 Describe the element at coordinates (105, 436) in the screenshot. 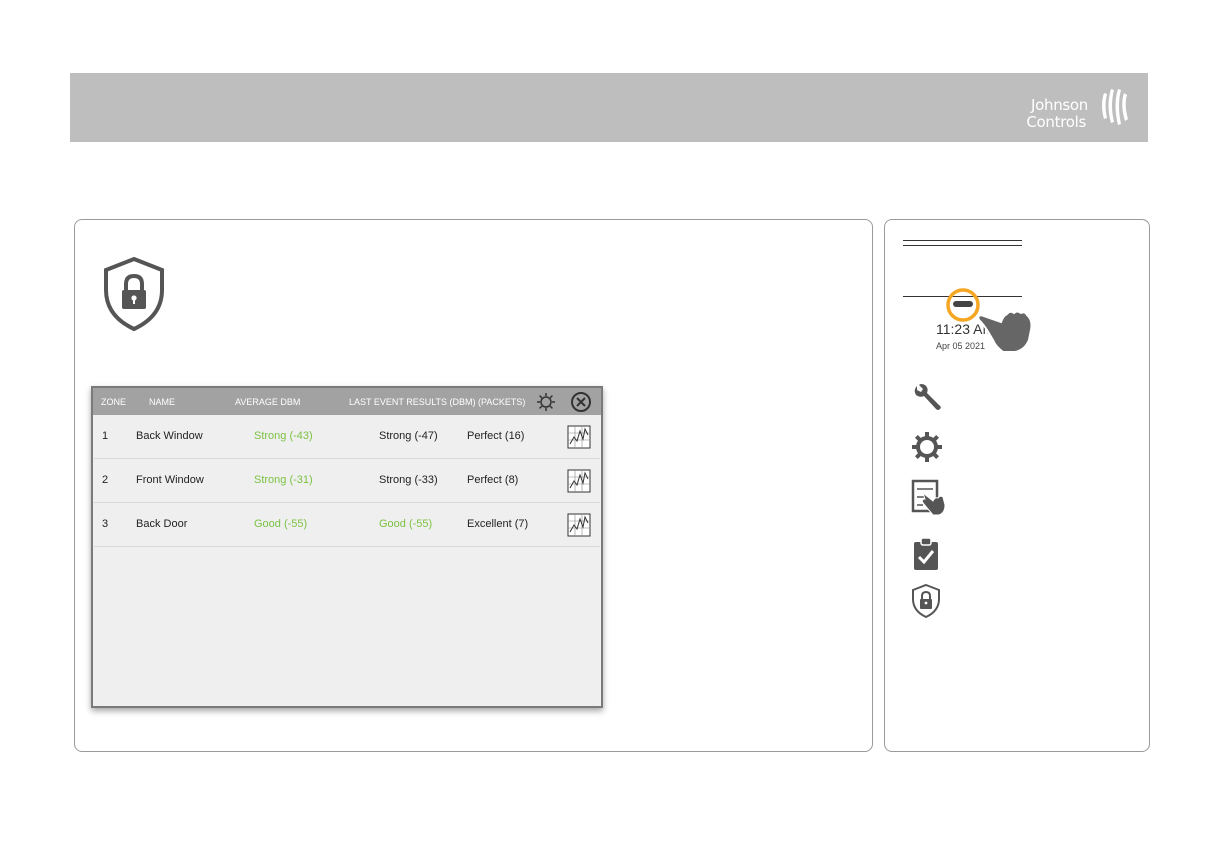

I see `cell-zone: 1` at that location.